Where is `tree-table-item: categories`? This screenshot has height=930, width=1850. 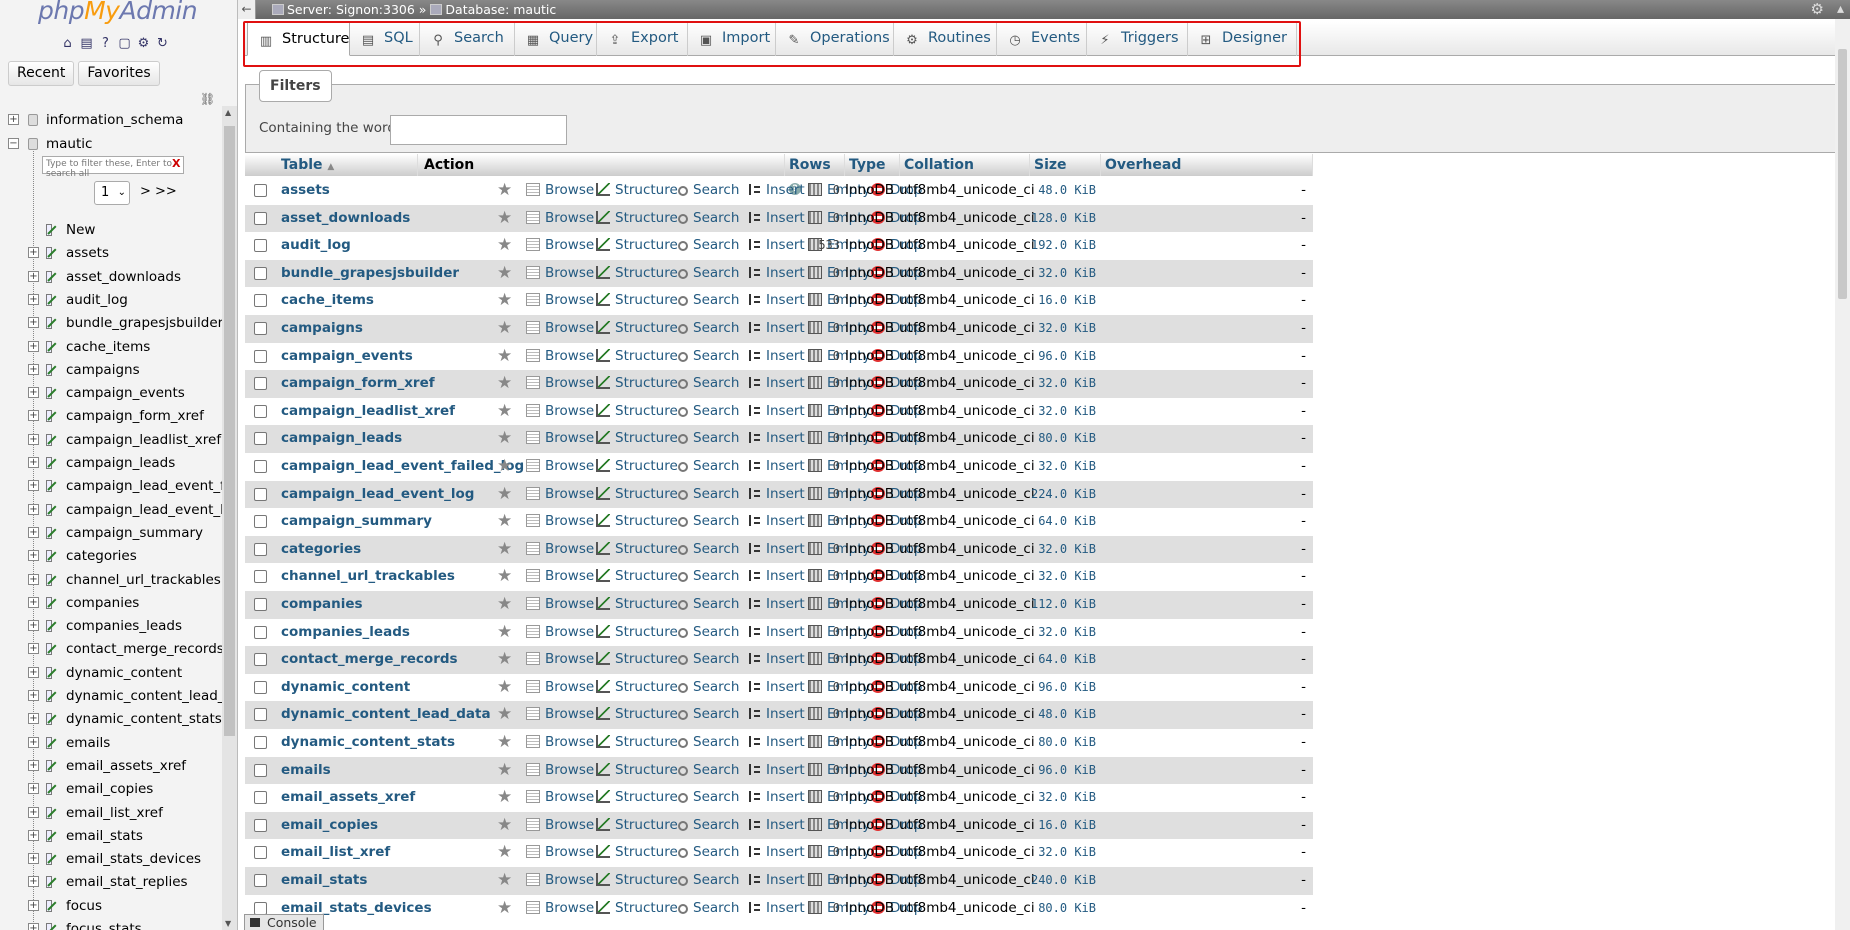
tree-table-item: categories is located at coordinates (101, 556).